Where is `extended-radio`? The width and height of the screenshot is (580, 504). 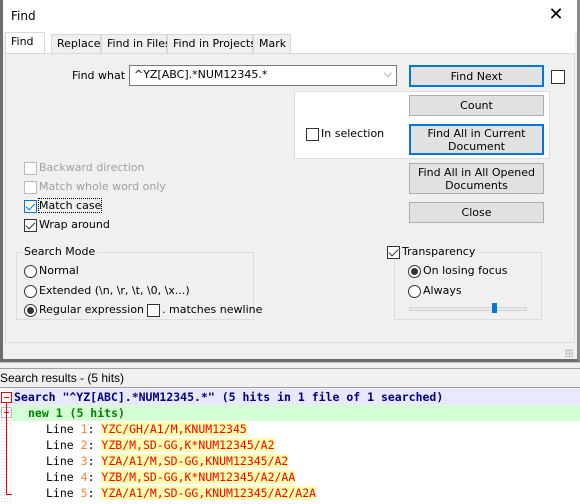 extended-radio is located at coordinates (30, 291).